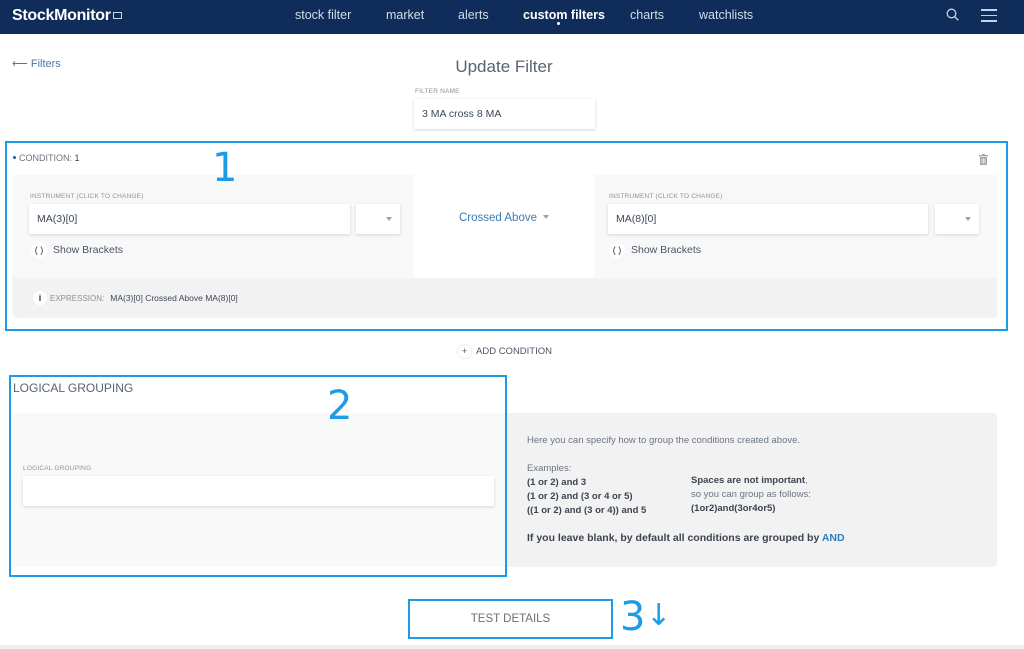 This screenshot has height=649, width=1024. I want to click on filter-name-label: FILTER NAME, so click(437, 91).